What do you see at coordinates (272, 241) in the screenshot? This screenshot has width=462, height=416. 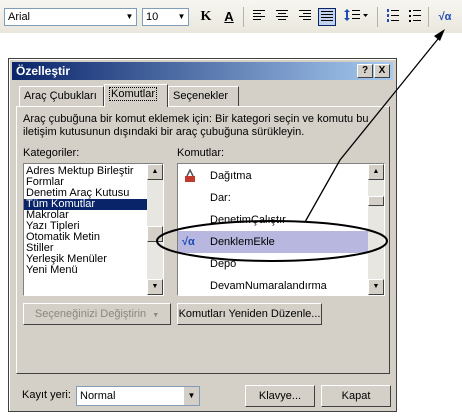 I see `highlight-ellipse` at bounding box center [272, 241].